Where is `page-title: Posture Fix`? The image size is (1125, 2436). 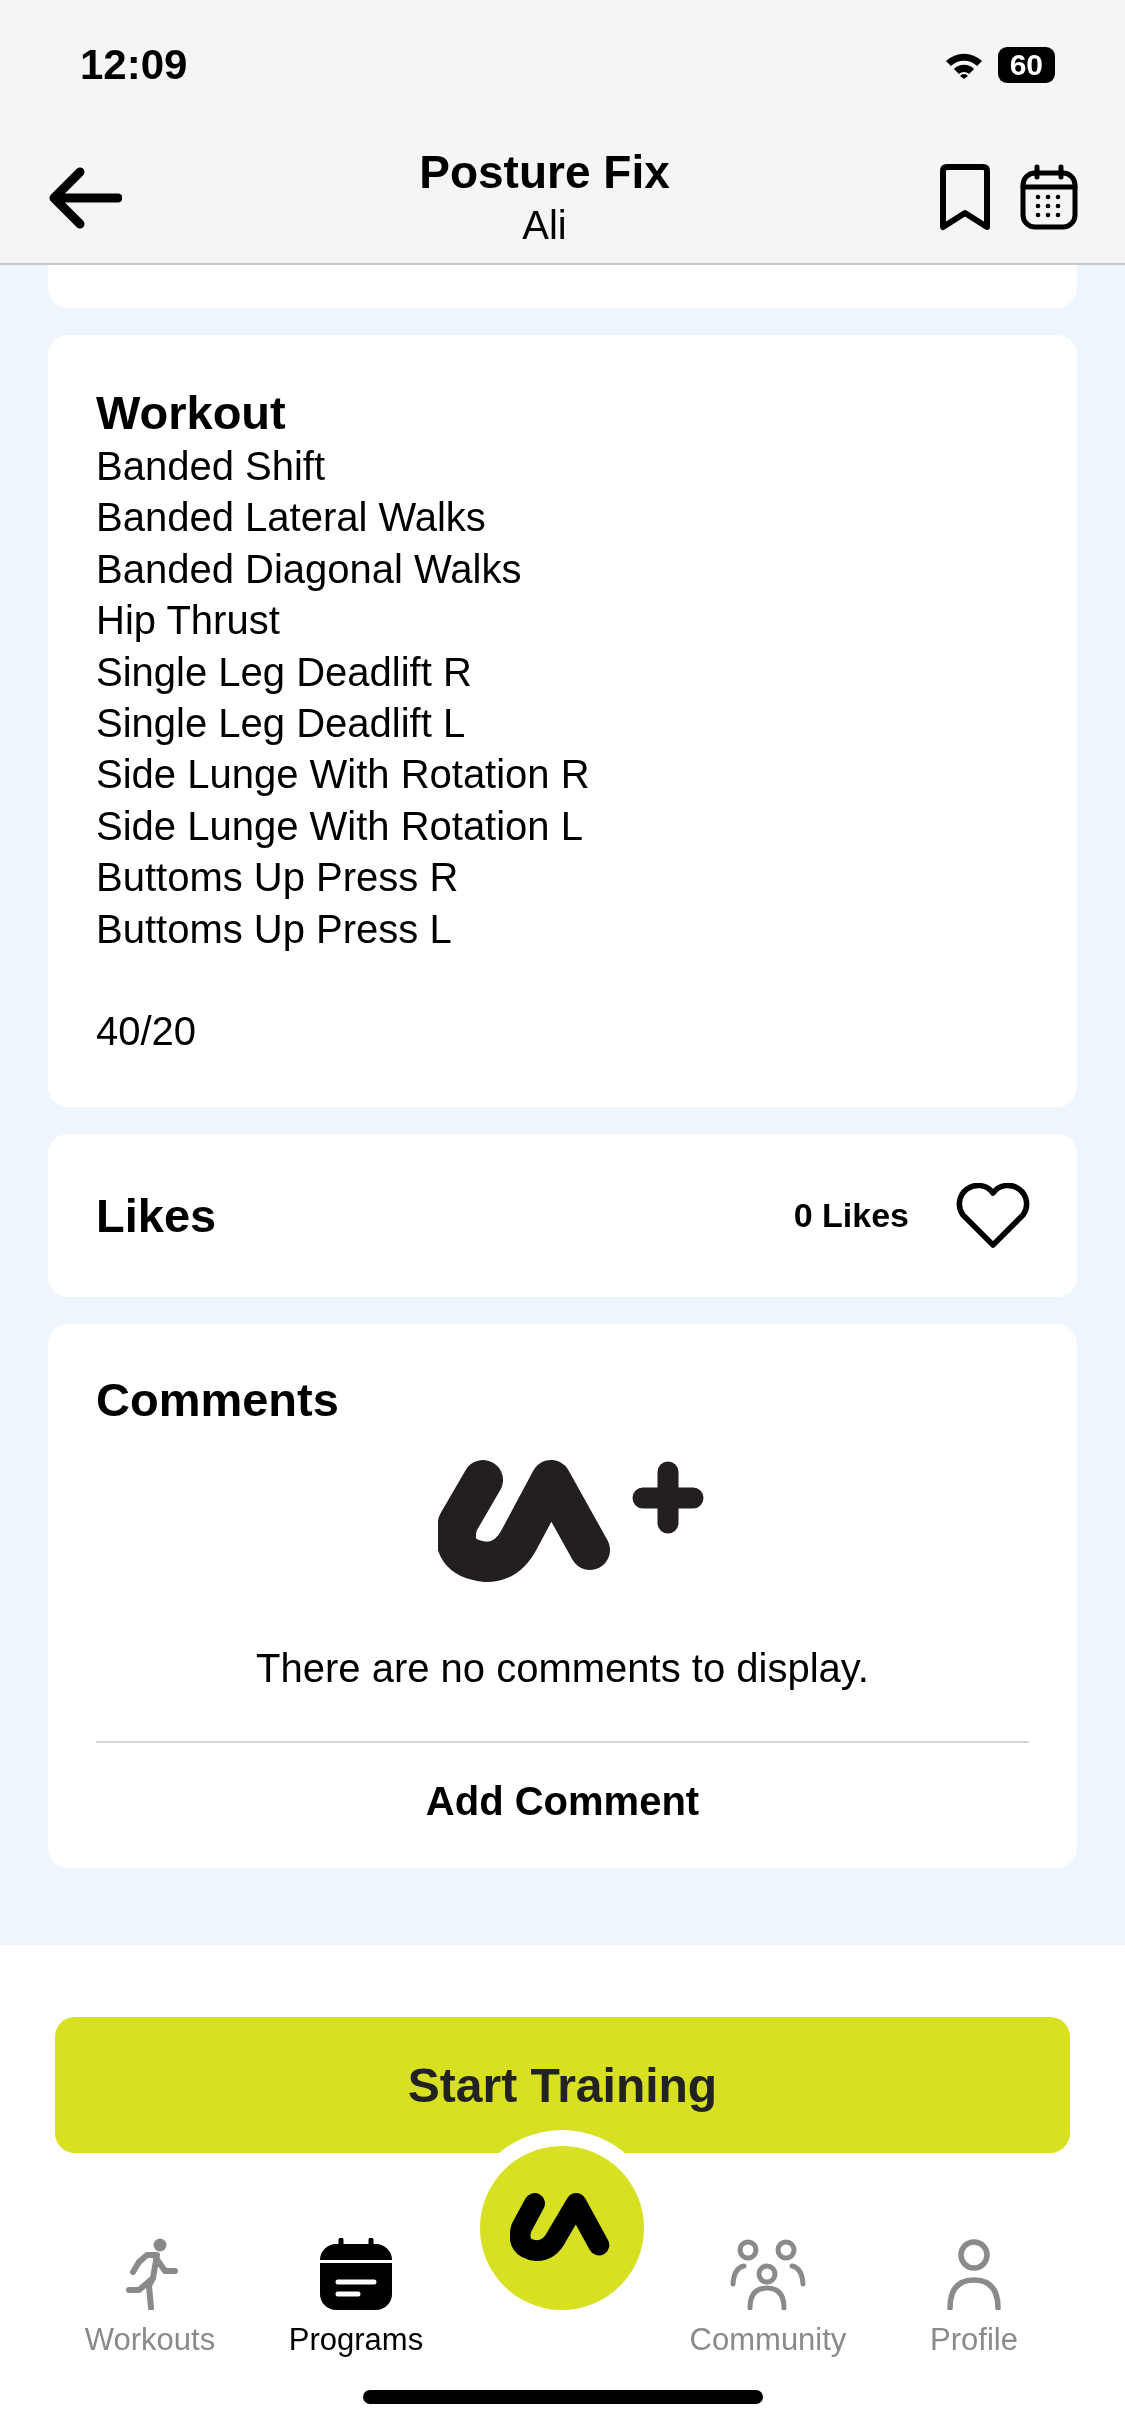 page-title: Posture Fix is located at coordinates (544, 172).